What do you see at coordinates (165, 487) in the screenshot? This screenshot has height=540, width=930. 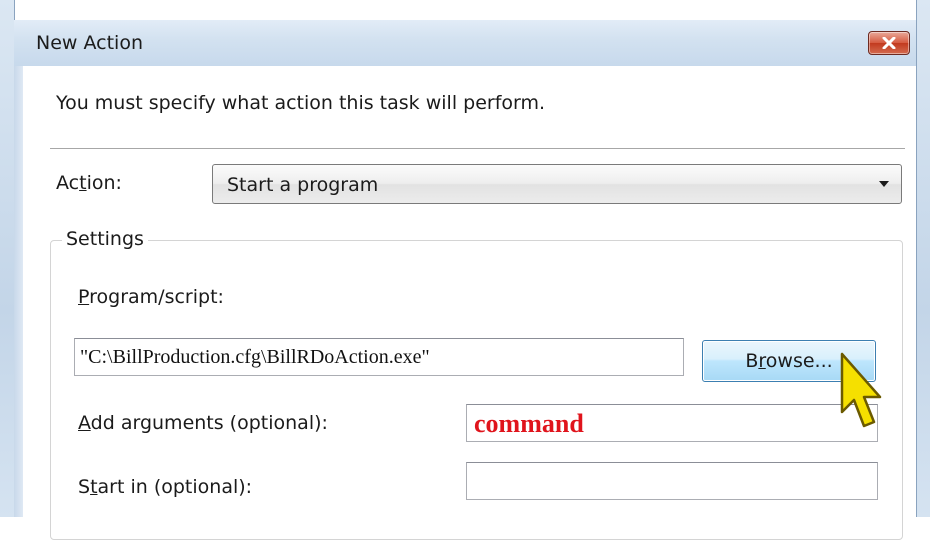 I see `start-in-label: Start in (optional):` at bounding box center [165, 487].